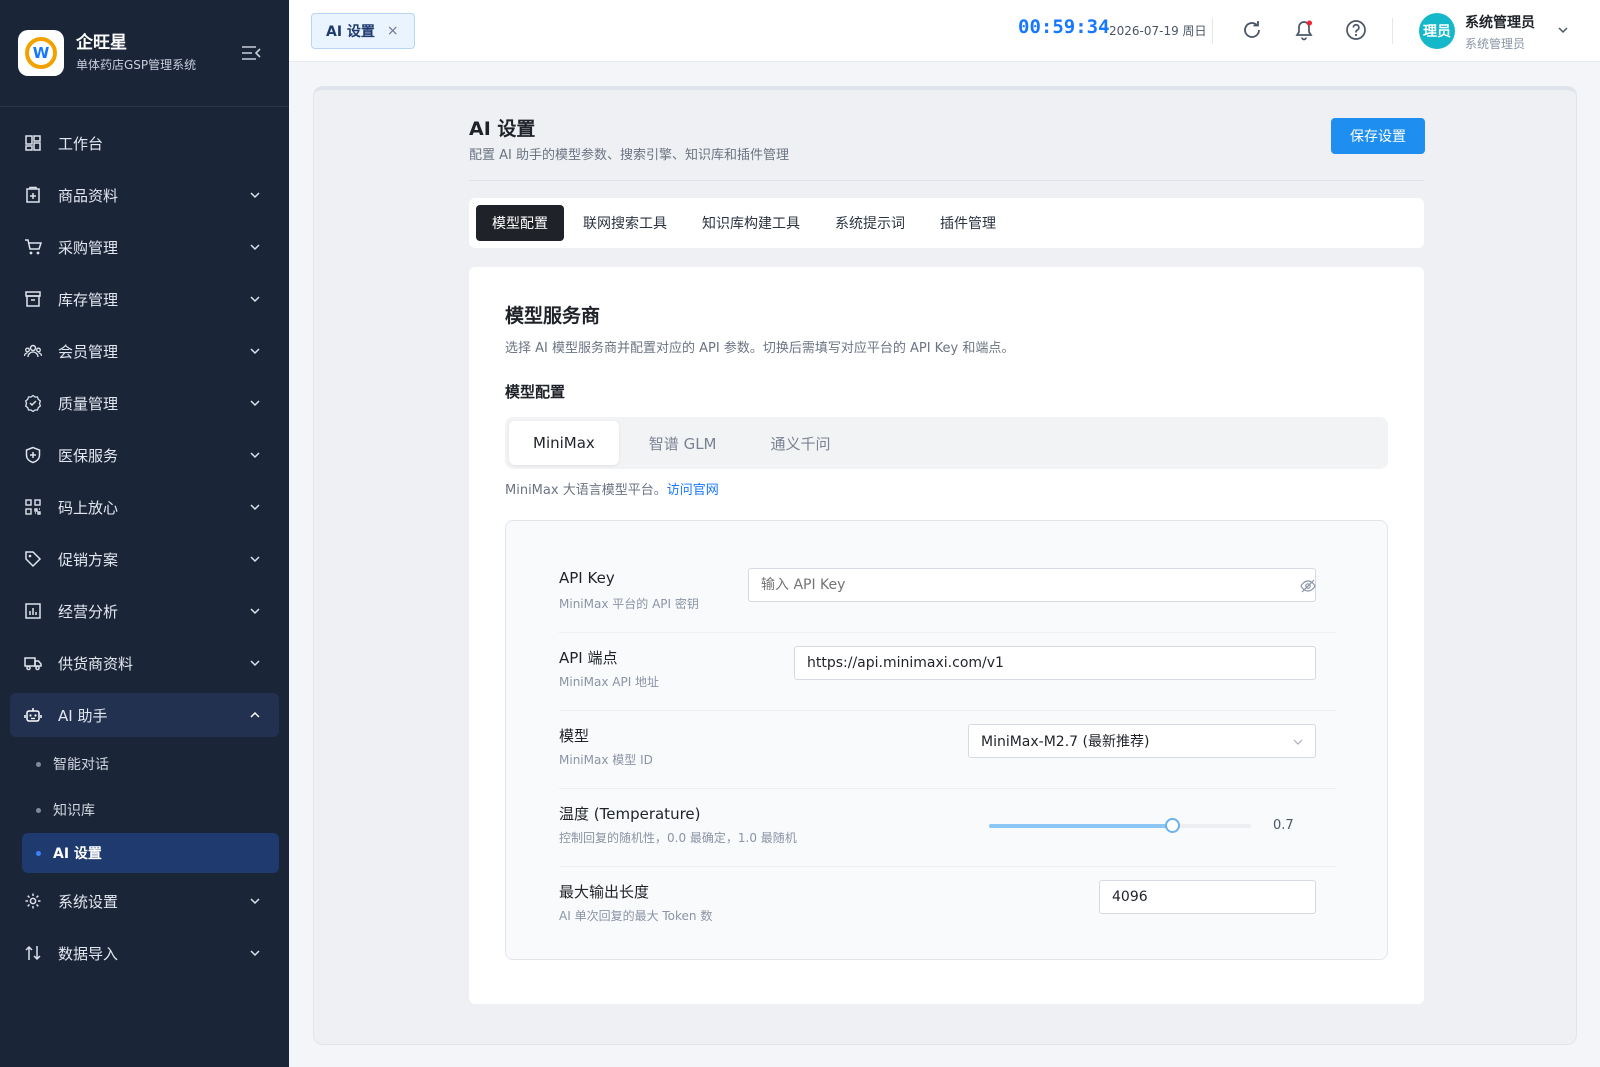 The height and width of the screenshot is (1067, 1600). Describe the element at coordinates (144, 143) in the screenshot. I see `sidebar-item-workbench: 工作台` at that location.